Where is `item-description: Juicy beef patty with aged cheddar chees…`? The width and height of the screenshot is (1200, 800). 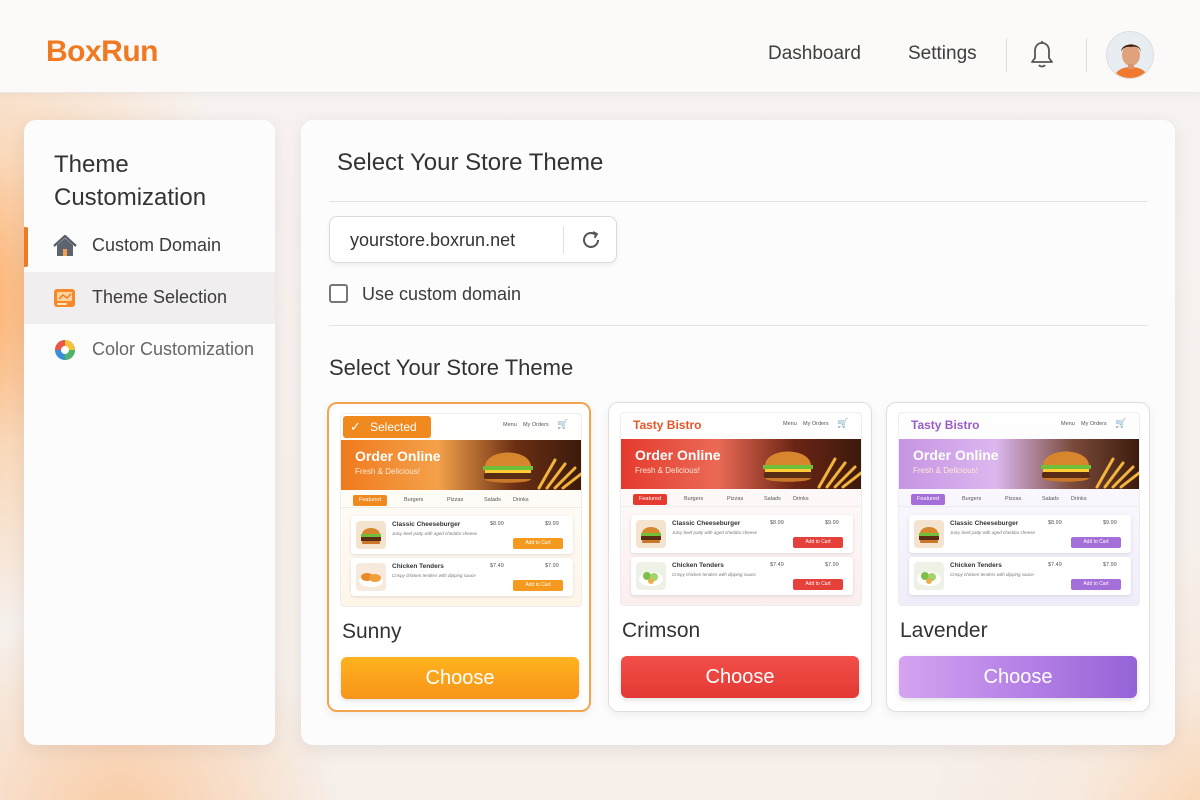 item-description: Juicy beef patty with aged cheddar chees… is located at coordinates (435, 533).